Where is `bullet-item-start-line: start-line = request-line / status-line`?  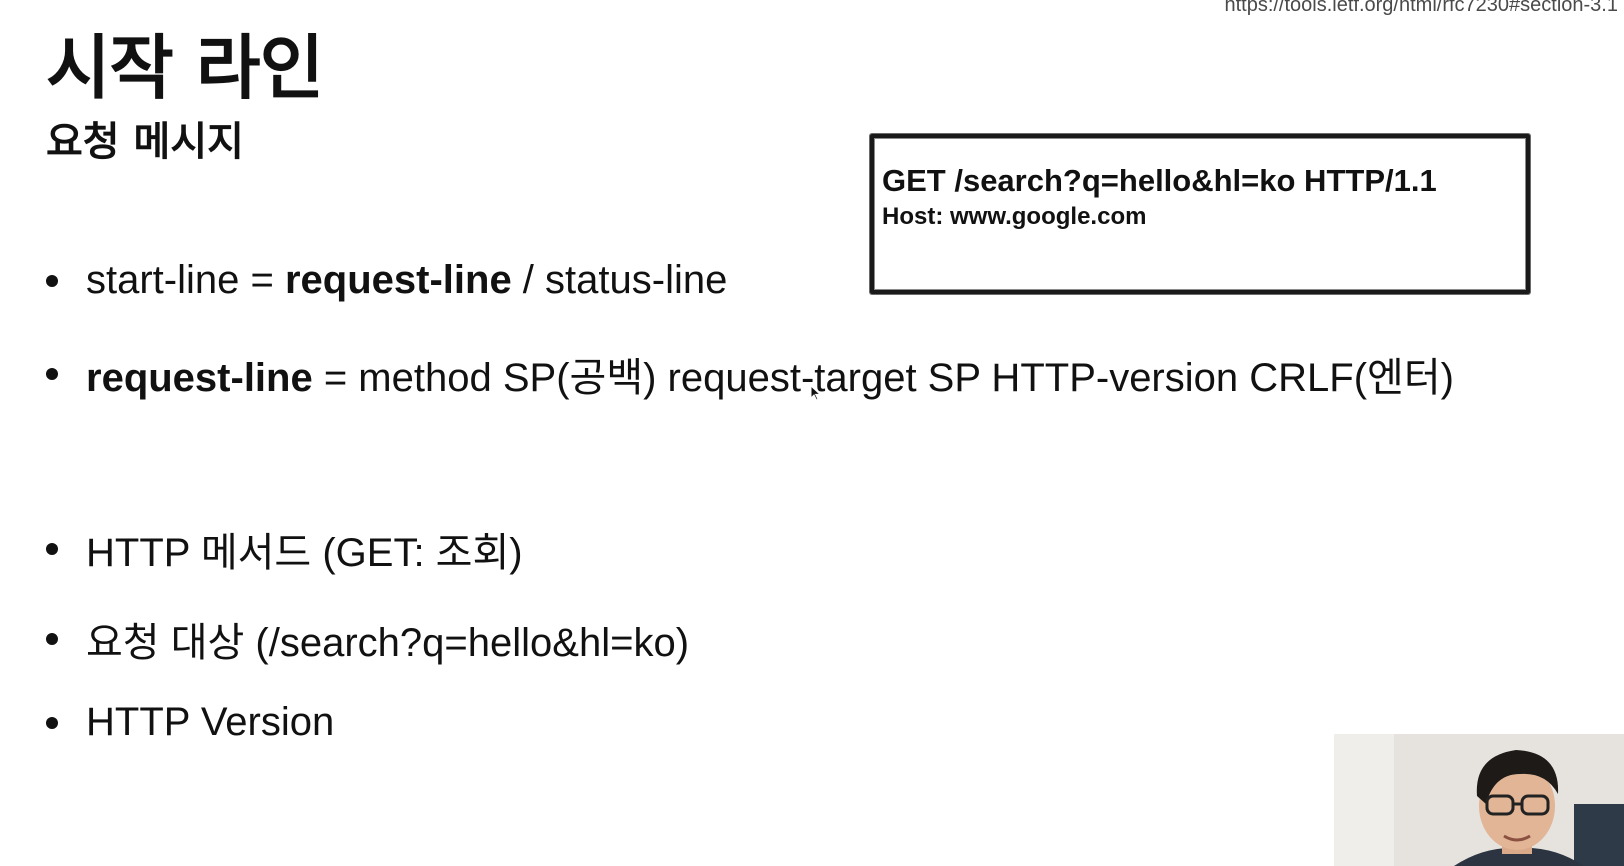
bullet-item-start-line: start-line = request-line / status-line is located at coordinates (386, 280).